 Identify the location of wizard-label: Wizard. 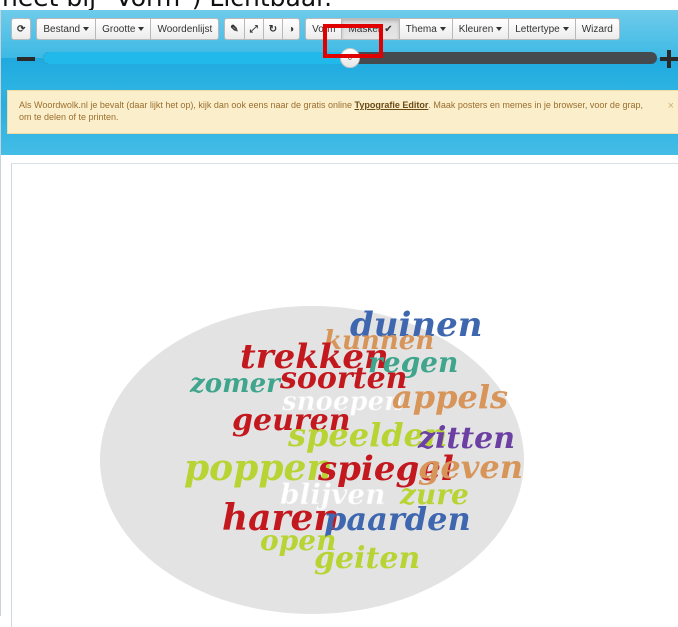
(597, 29).